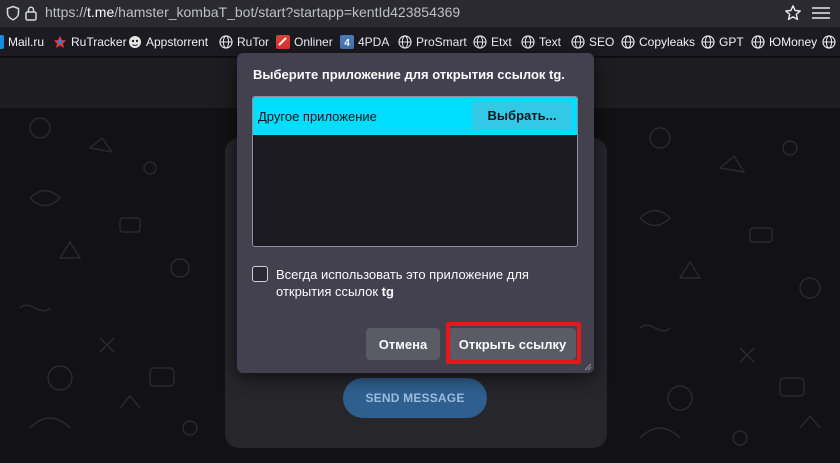  Describe the element at coordinates (432, 42) in the screenshot. I see `bookmark-prosmart: ProSmart` at that location.